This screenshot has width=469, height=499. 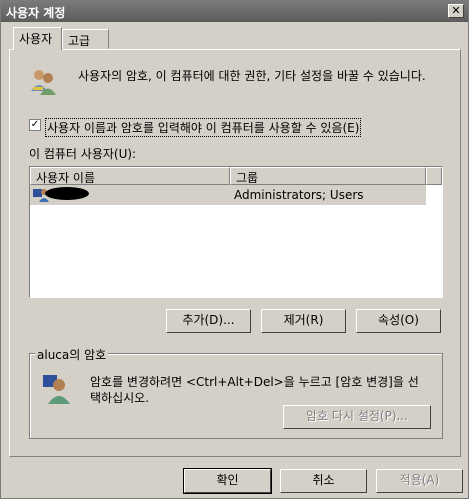 I want to click on column-header-username: 사용자 이름, so click(x=130, y=176).